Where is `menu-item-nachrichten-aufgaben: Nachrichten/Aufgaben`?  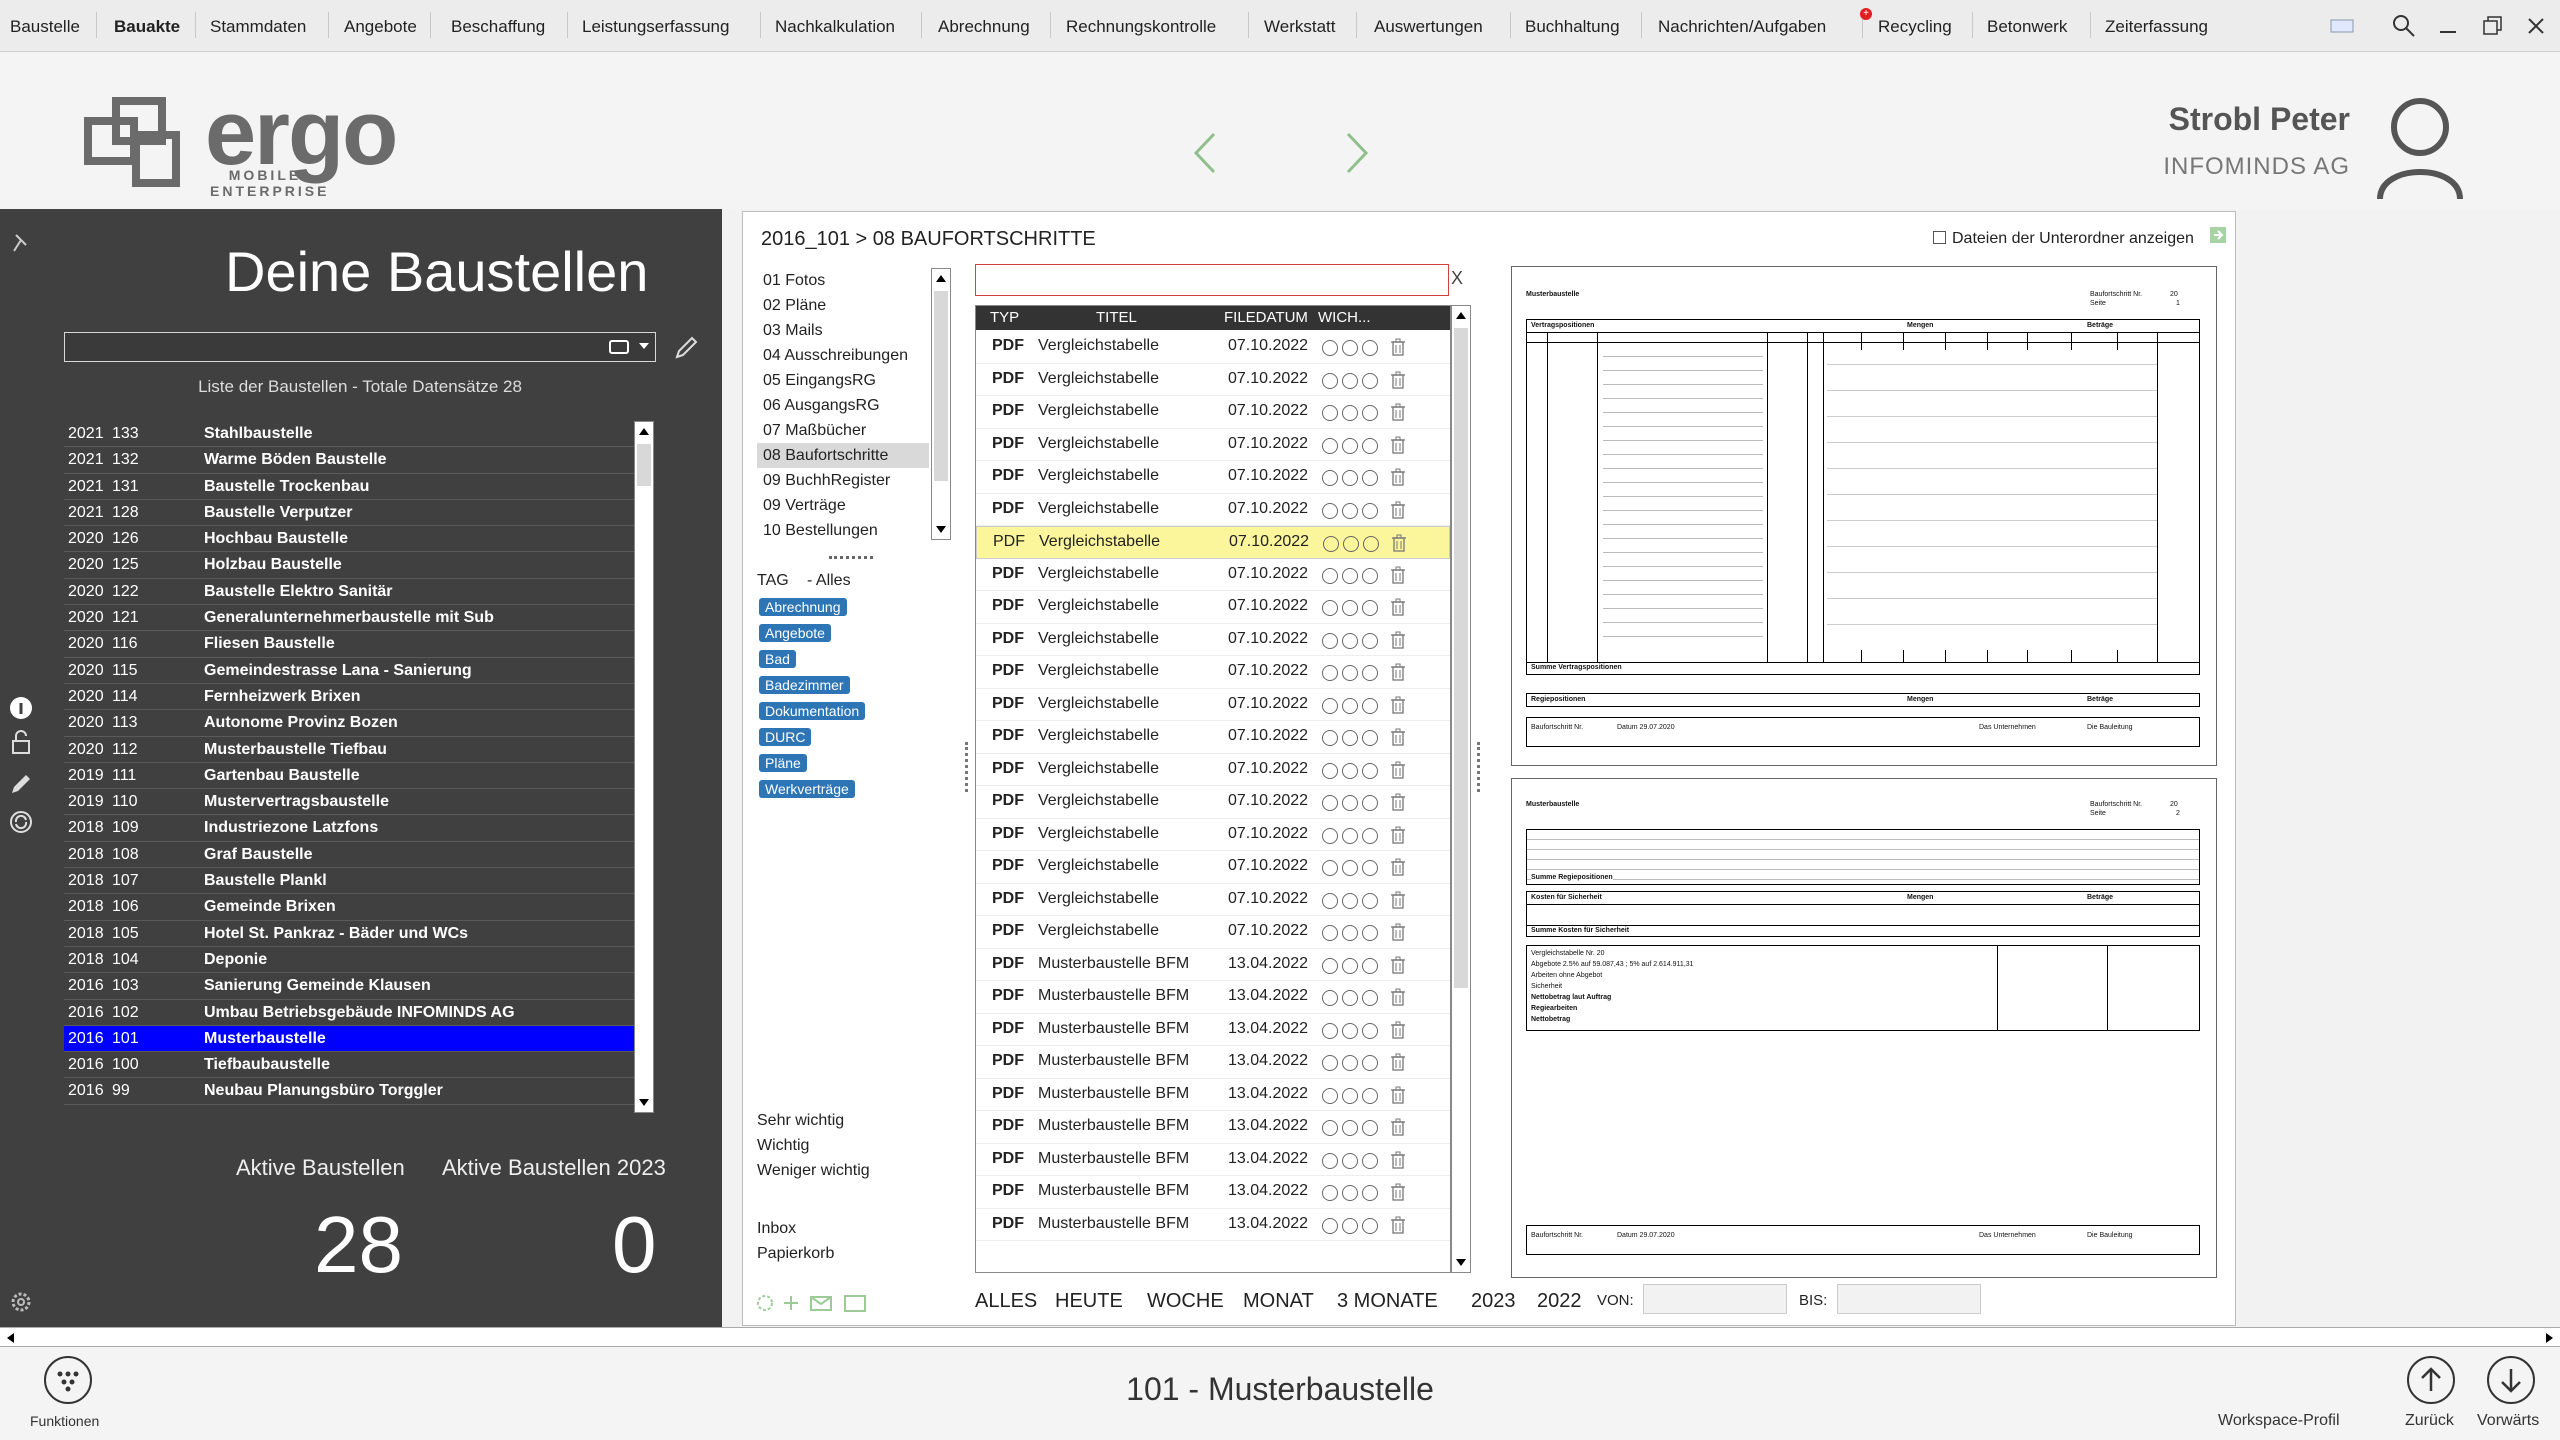
menu-item-nachrichten-aufgaben: Nachrichten/Aufgaben is located at coordinates (1742, 27).